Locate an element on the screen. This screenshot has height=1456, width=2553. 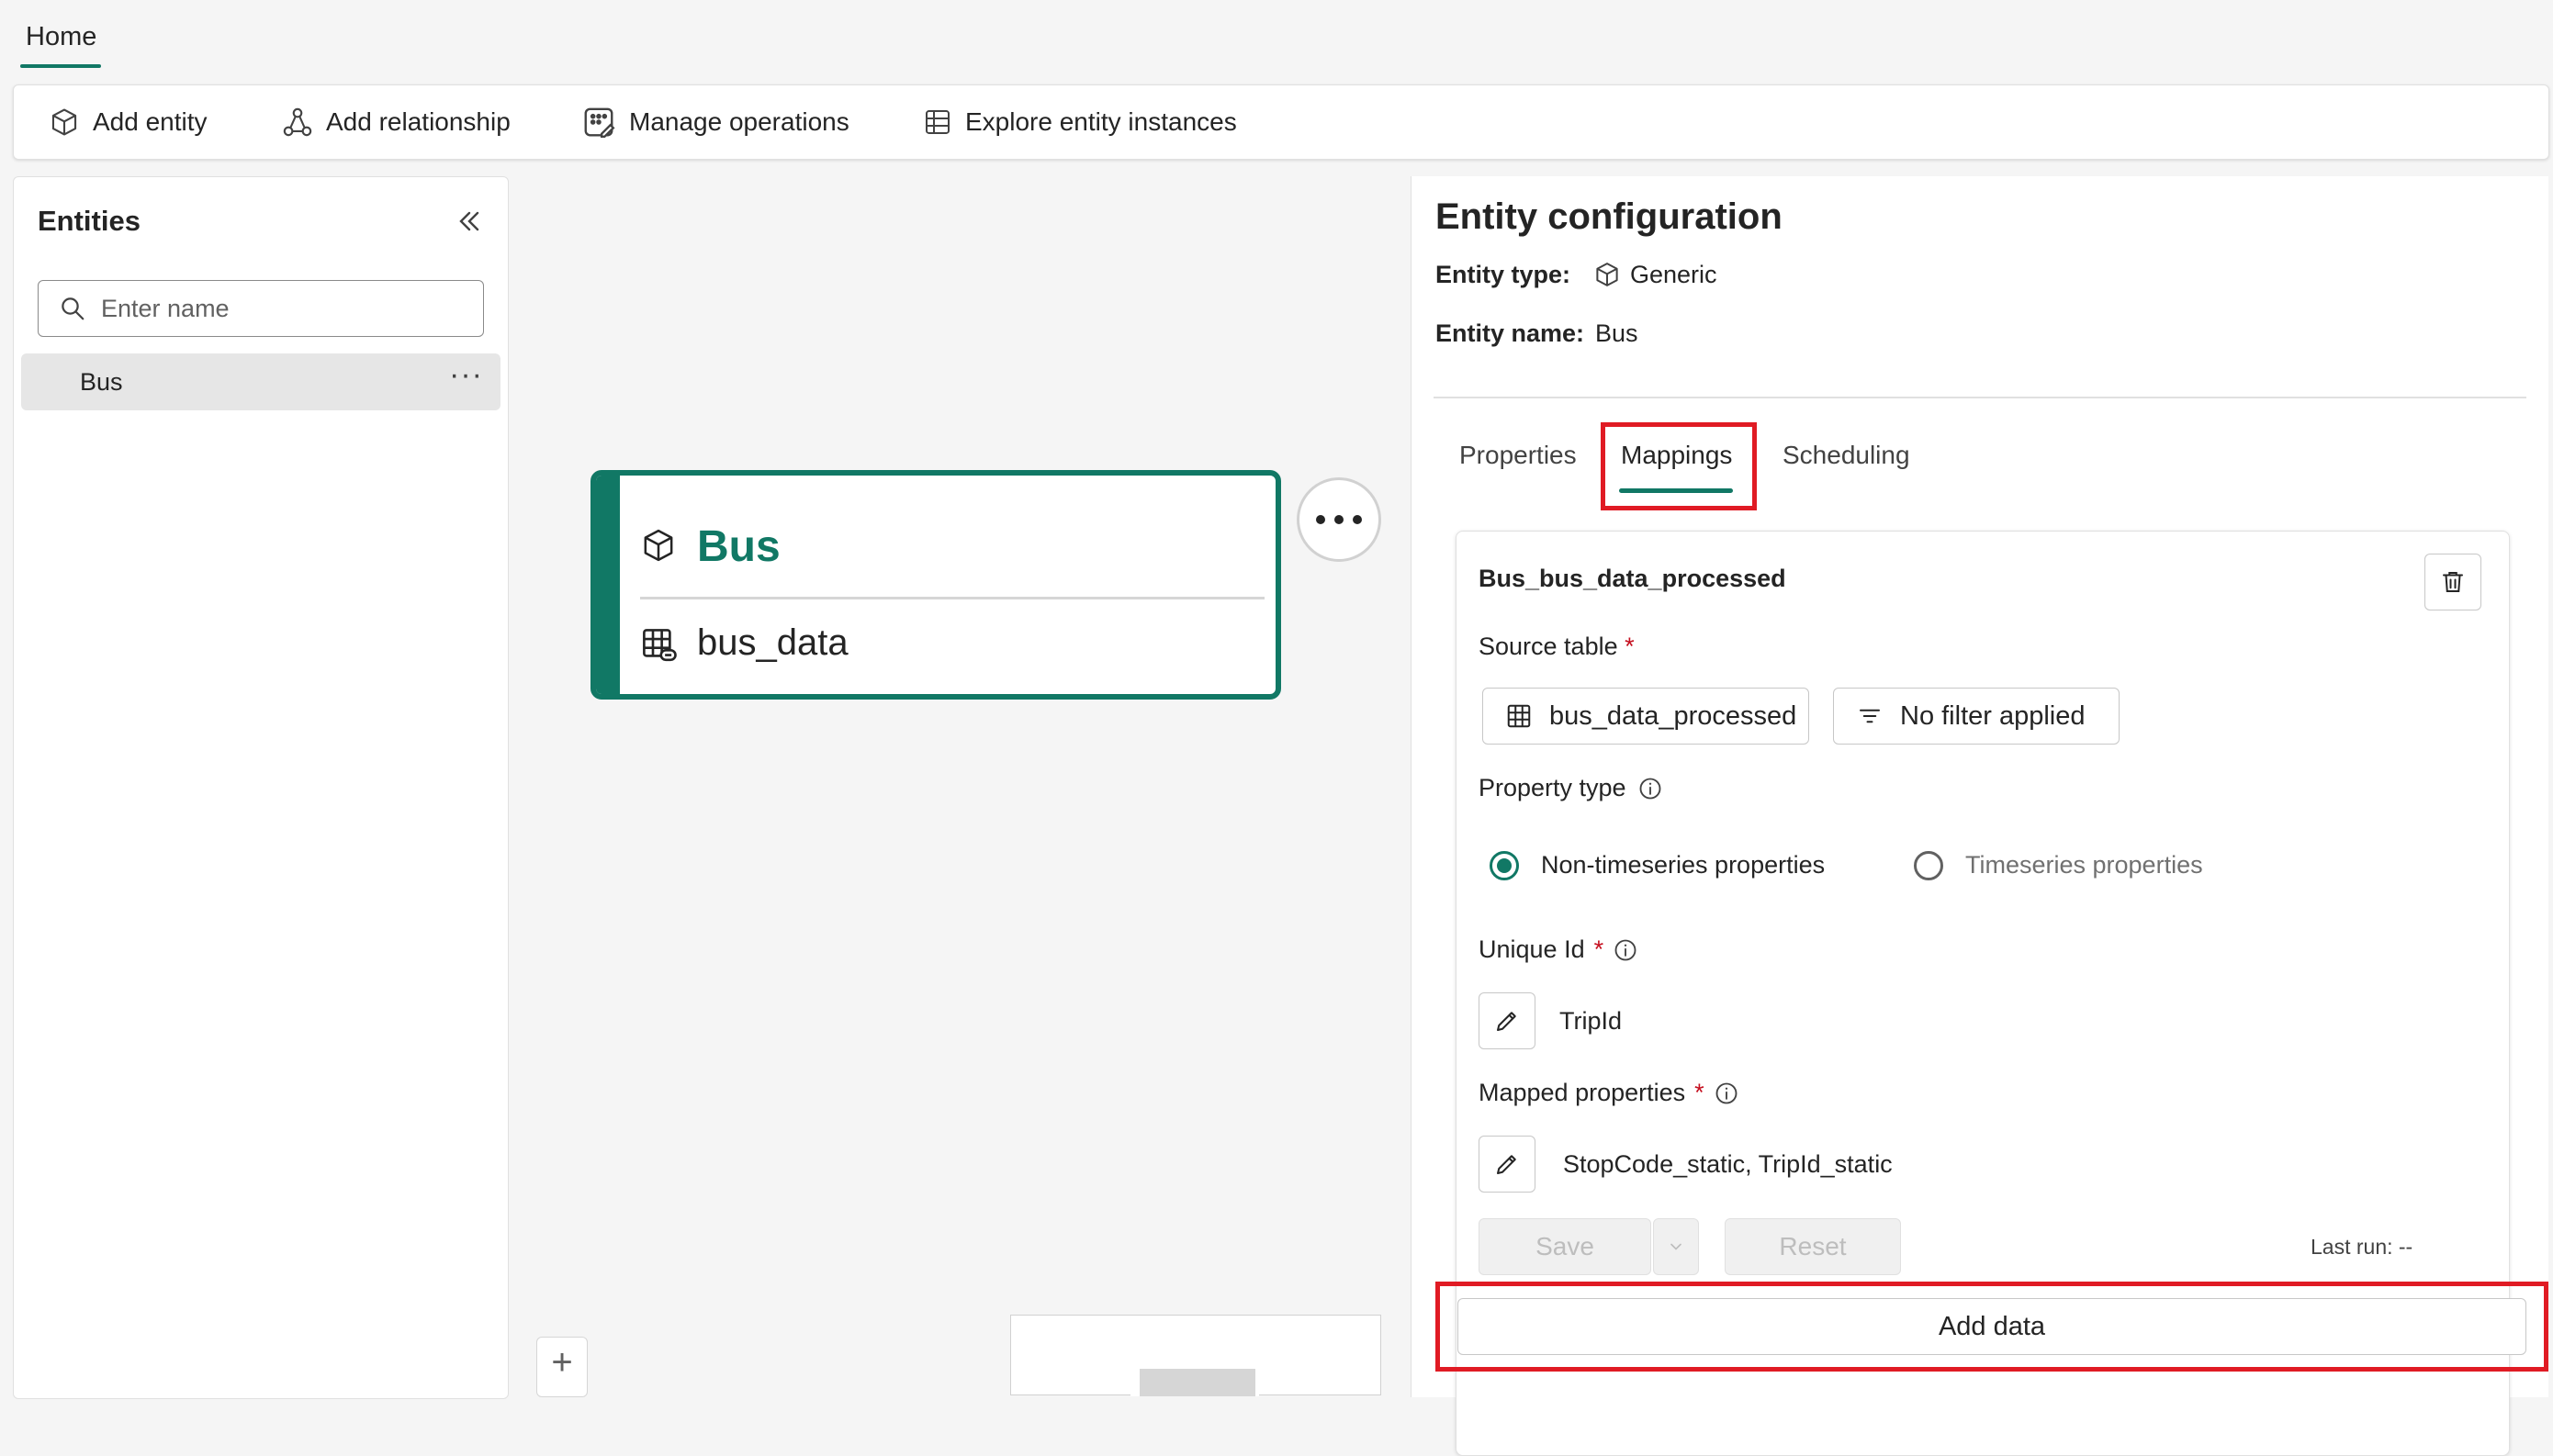
node-accent-bar is located at coordinates (608, 585).